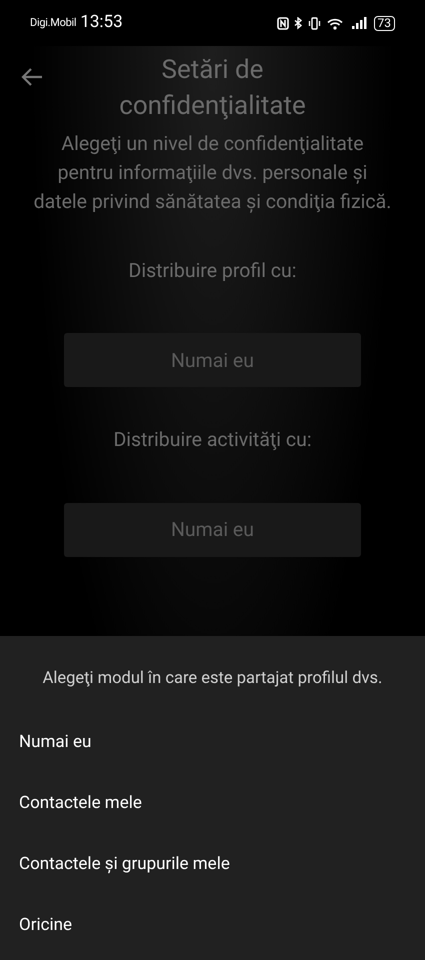  What do you see at coordinates (335, 23) in the screenshot?
I see `wifi-icon` at bounding box center [335, 23].